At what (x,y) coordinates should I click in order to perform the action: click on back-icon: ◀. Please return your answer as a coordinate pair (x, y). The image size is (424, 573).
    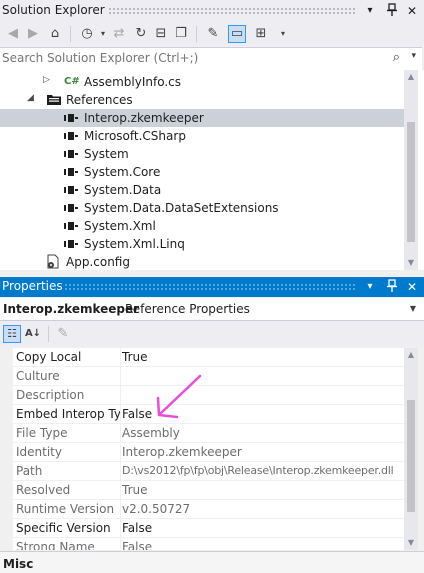
    Looking at the image, I should click on (13, 34).